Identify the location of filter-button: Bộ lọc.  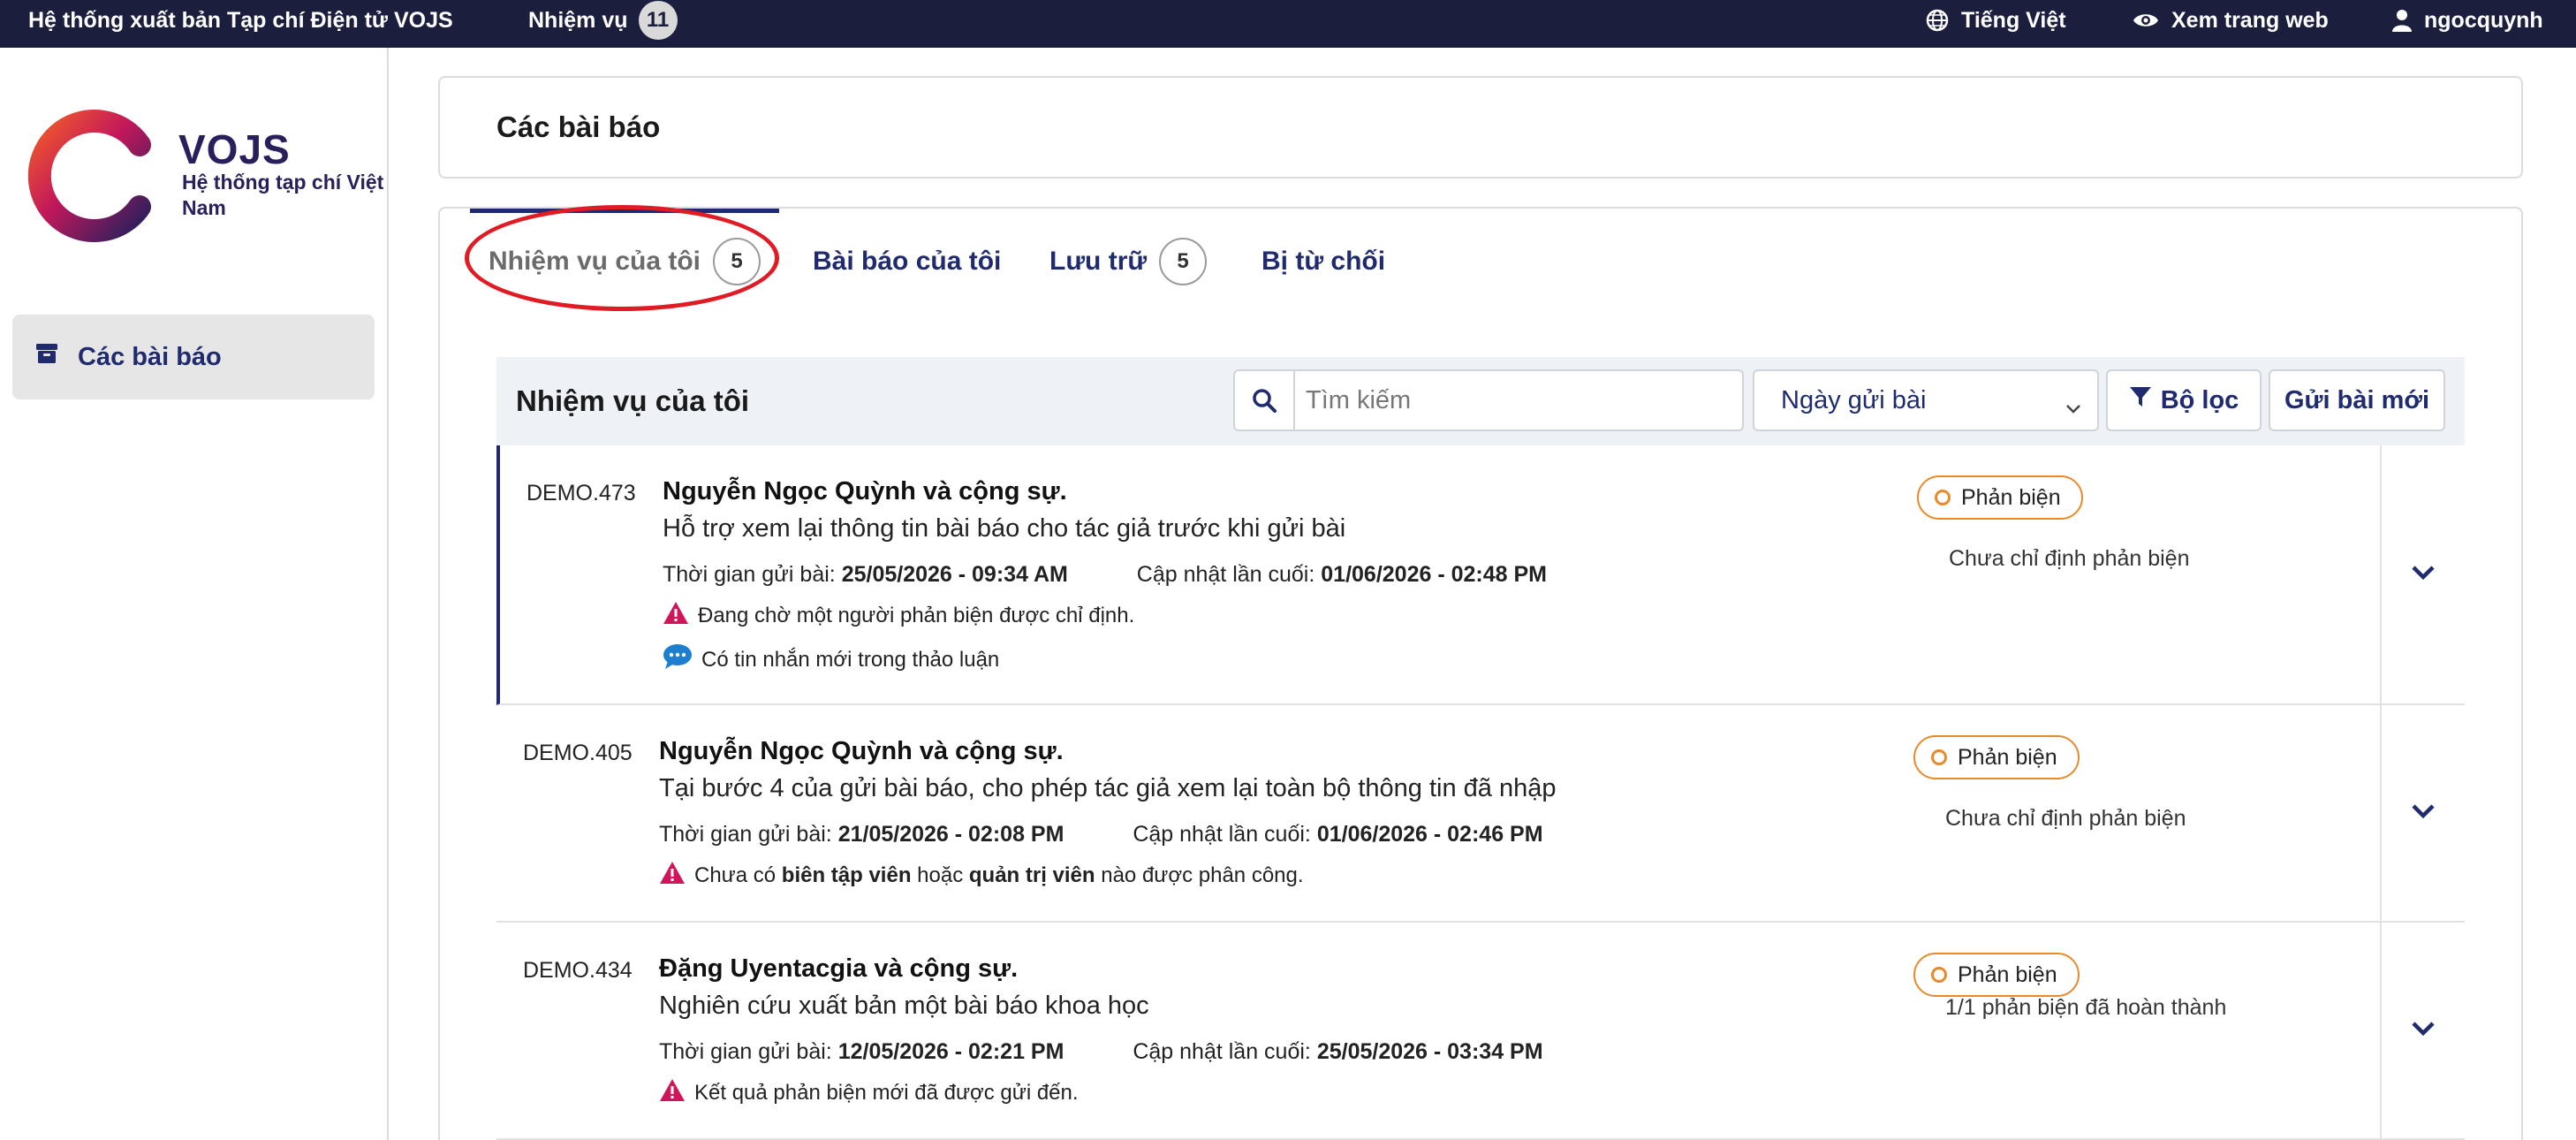
(2184, 400).